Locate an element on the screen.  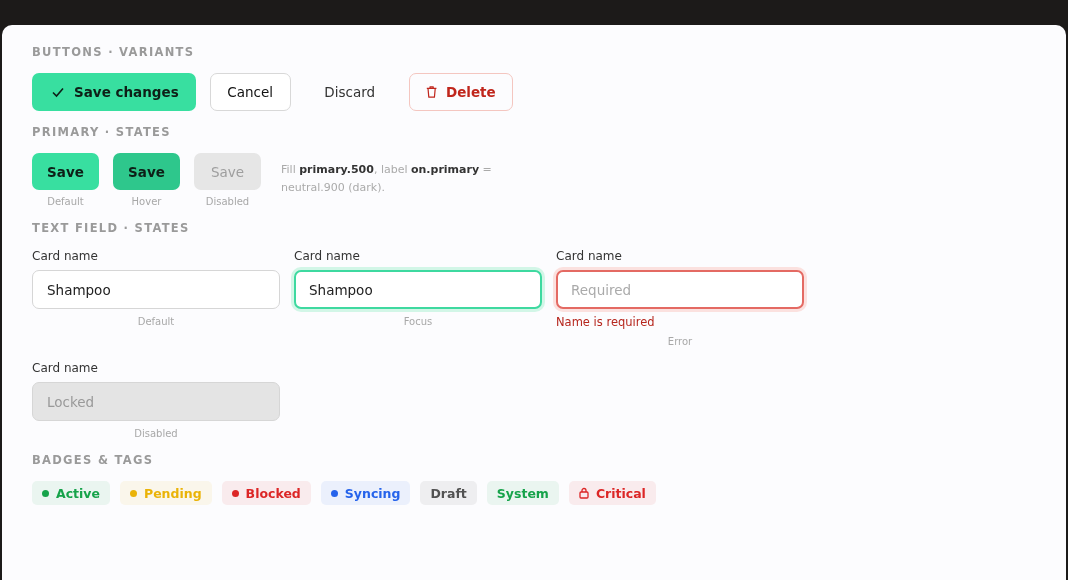
section-title: BUTTONS · VARIANTS is located at coordinates (114, 52).